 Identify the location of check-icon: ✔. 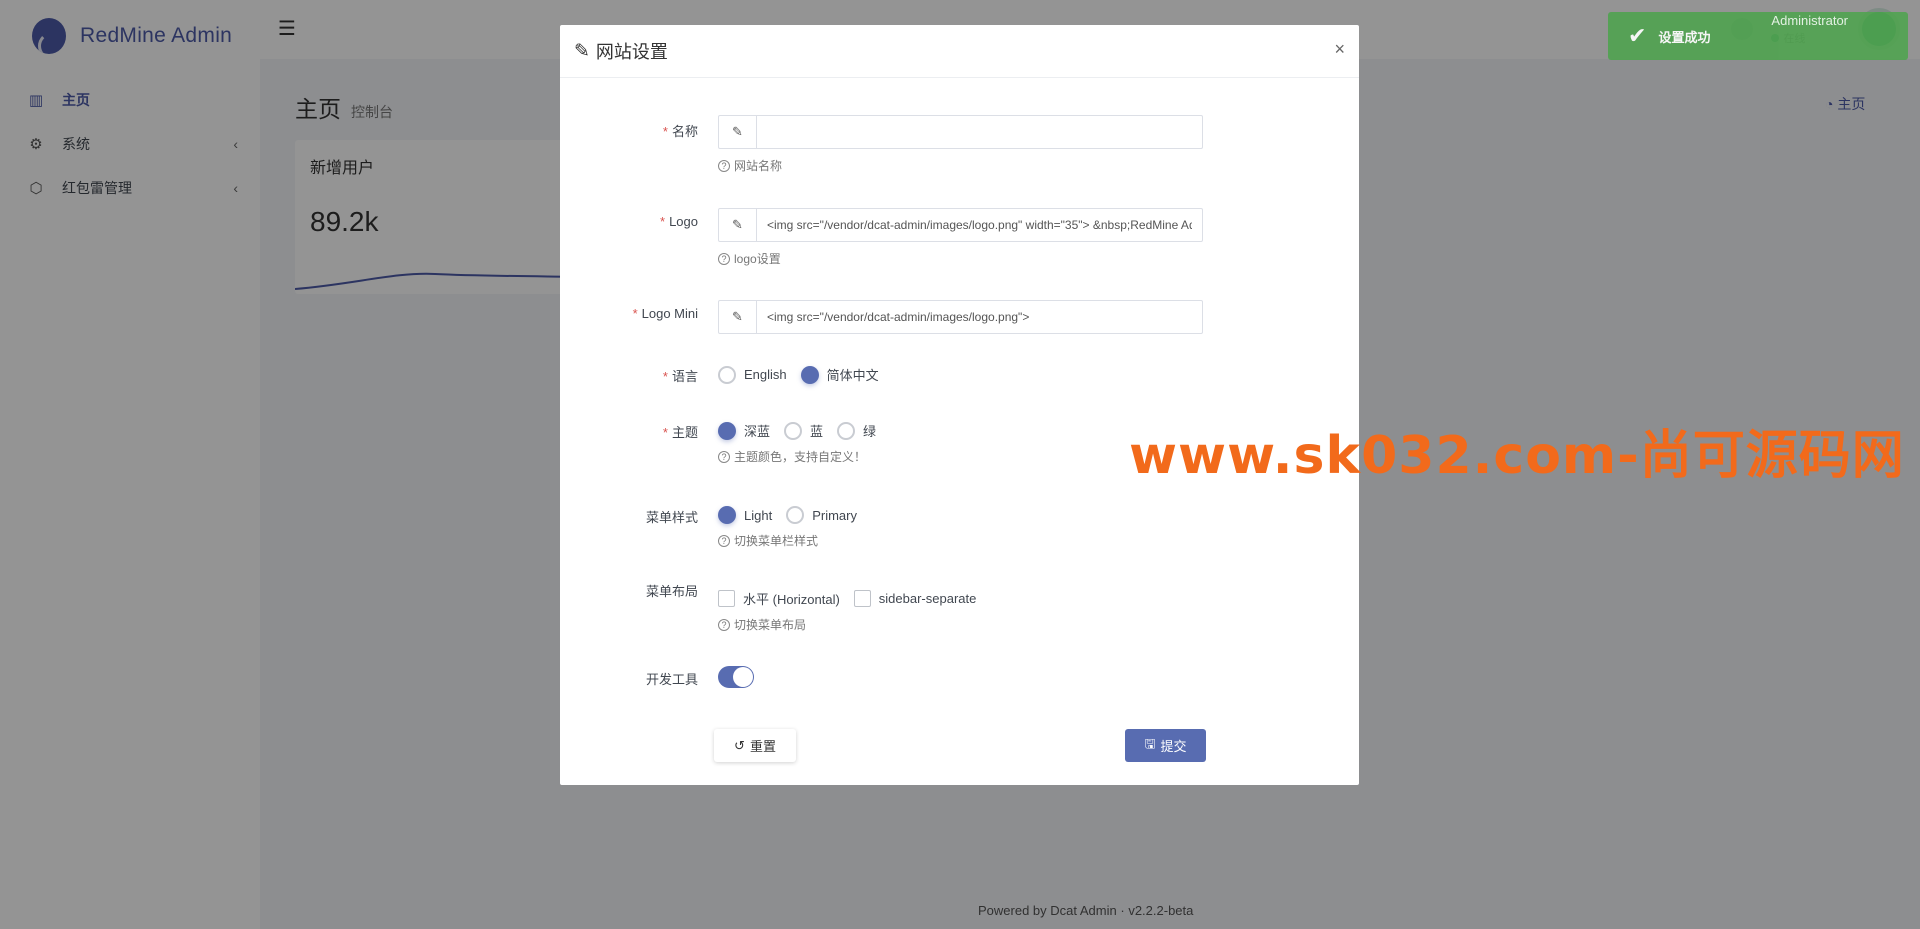
(1637, 35).